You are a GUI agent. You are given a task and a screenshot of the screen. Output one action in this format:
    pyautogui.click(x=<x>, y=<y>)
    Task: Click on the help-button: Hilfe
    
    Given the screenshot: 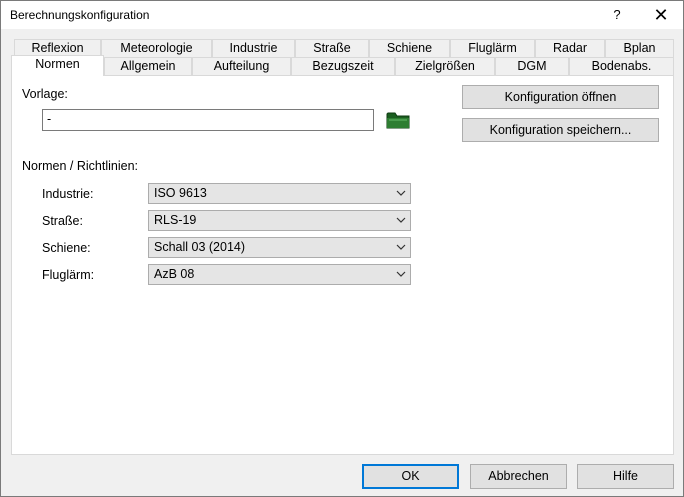 What is the action you would take?
    pyautogui.click(x=625, y=476)
    